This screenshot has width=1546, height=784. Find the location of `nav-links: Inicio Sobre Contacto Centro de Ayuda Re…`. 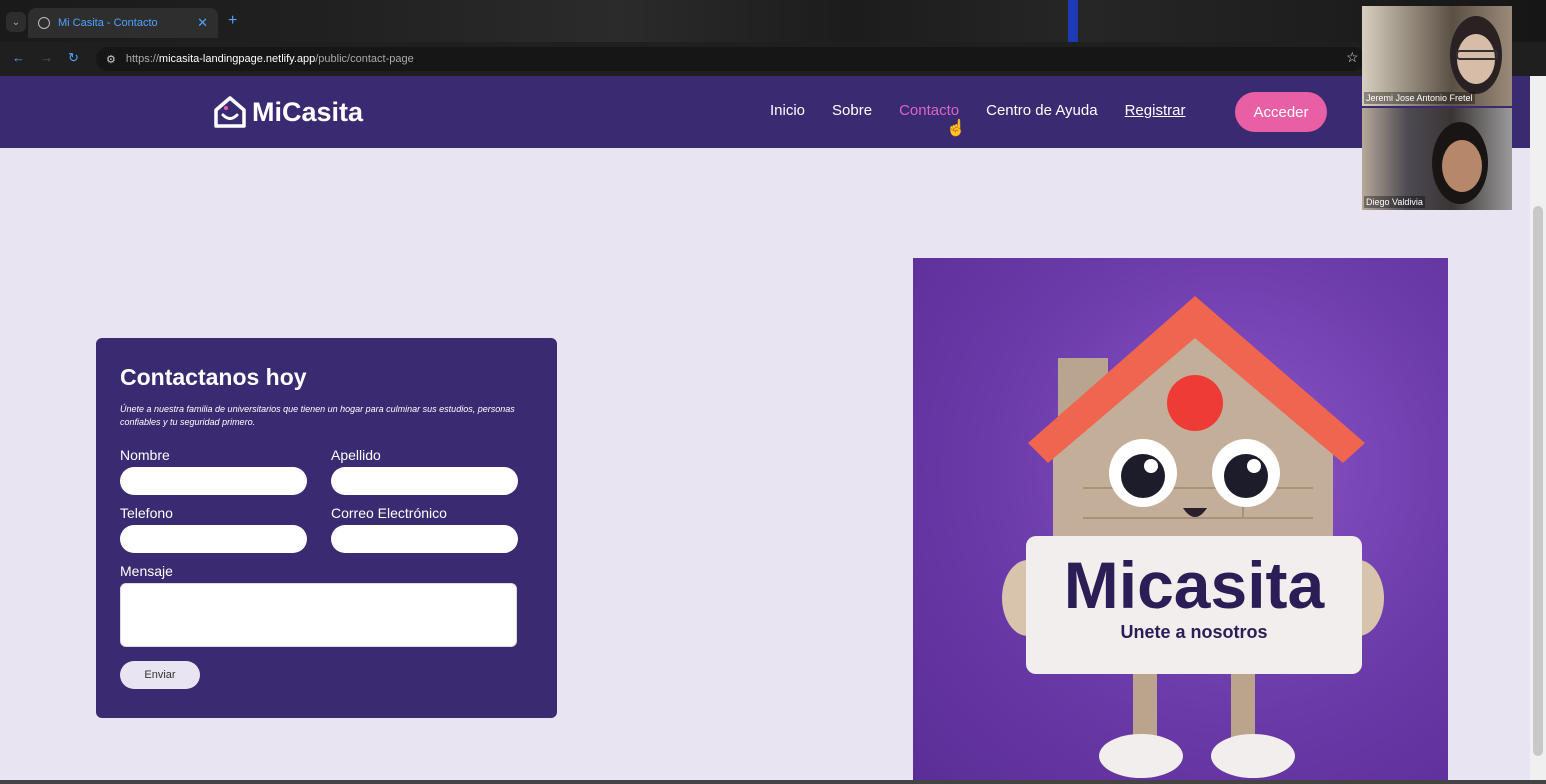

nav-links: Inicio Sobre Contacto Centro de Ayuda Re… is located at coordinates (991, 110).